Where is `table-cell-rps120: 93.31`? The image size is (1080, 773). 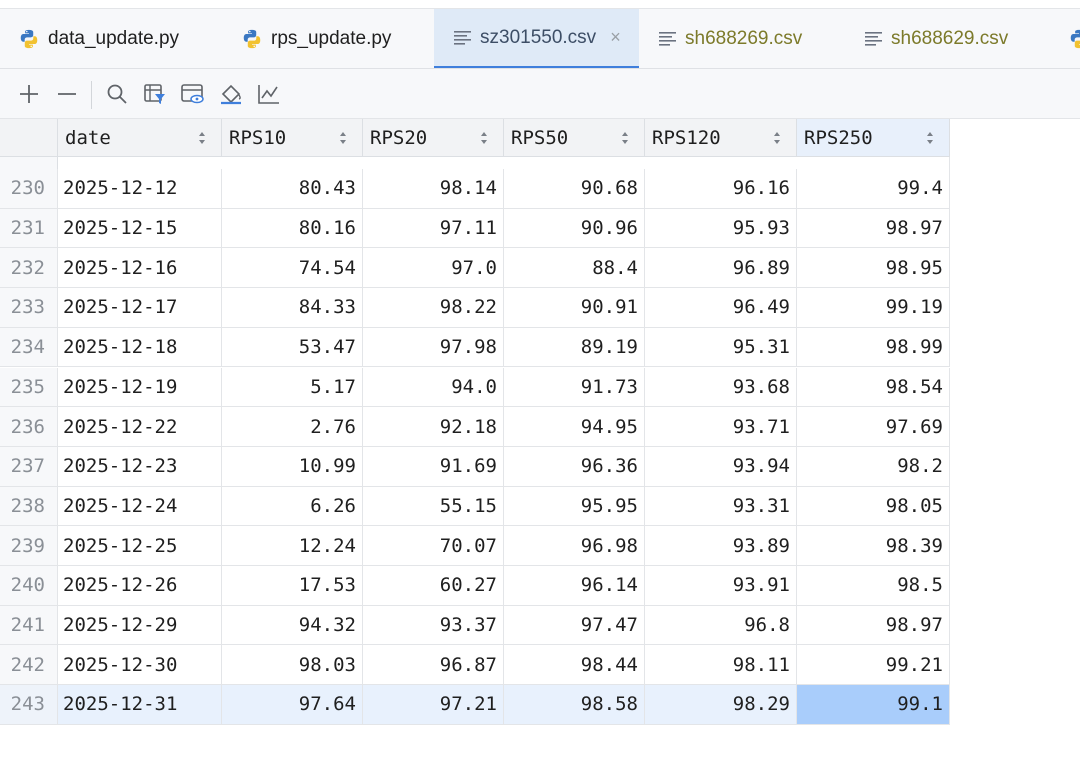
table-cell-rps120: 93.31 is located at coordinates (721, 506).